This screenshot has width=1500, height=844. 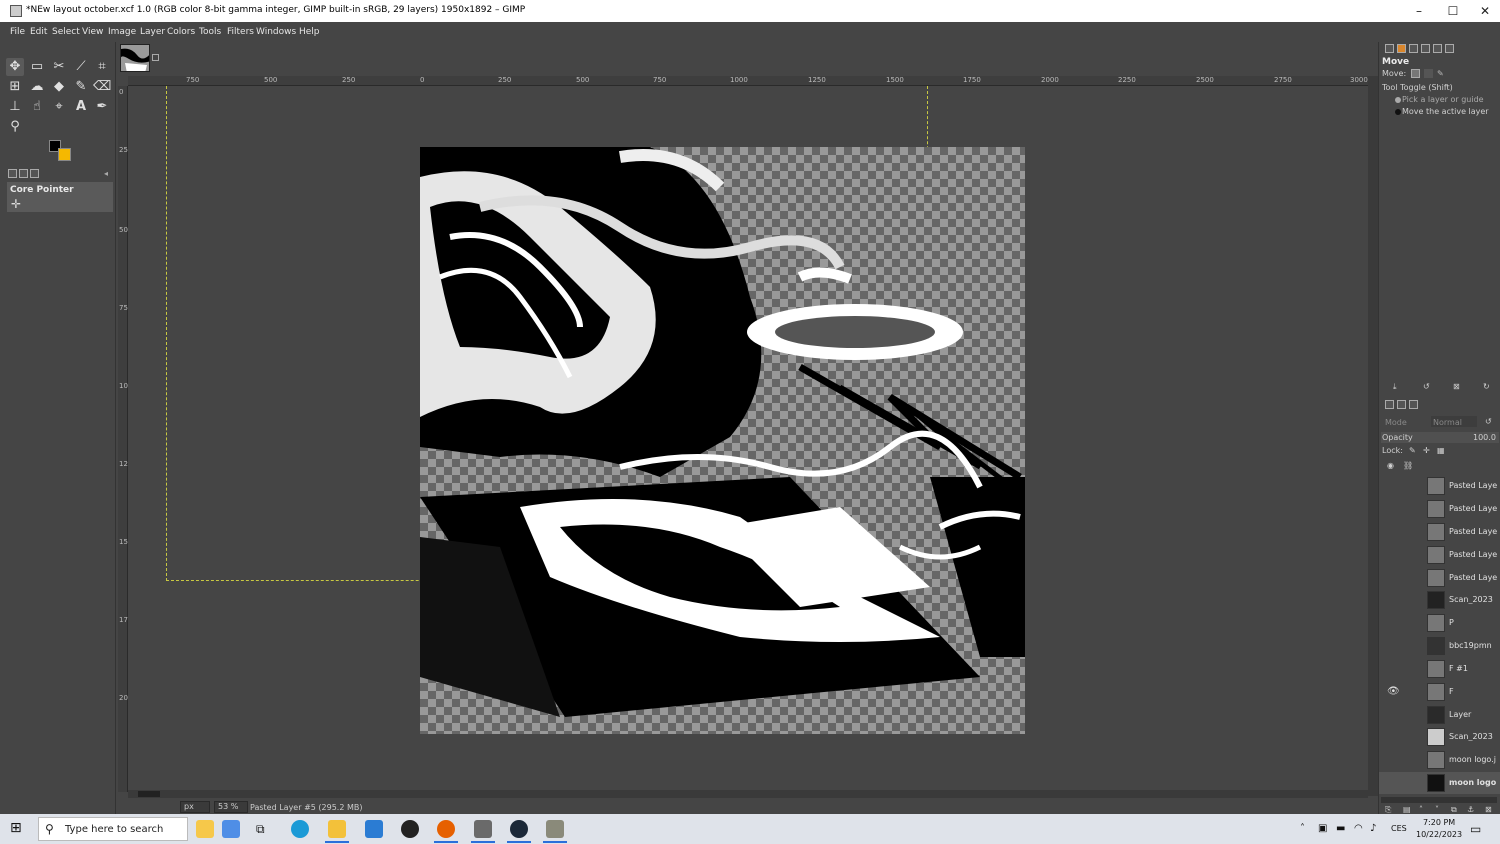 What do you see at coordinates (1401, 404) in the screenshot?
I see `channels-tab-icon` at bounding box center [1401, 404].